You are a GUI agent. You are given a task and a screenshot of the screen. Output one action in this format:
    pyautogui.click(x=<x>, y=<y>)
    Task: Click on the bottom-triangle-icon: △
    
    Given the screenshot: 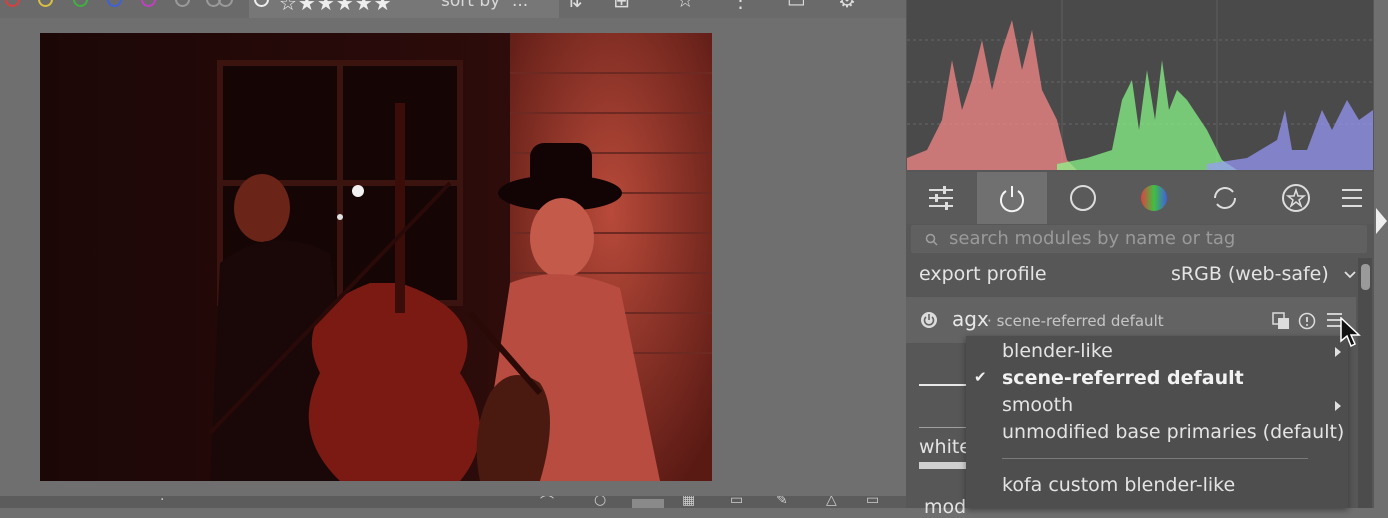 What is the action you would take?
    pyautogui.click(x=831, y=502)
    